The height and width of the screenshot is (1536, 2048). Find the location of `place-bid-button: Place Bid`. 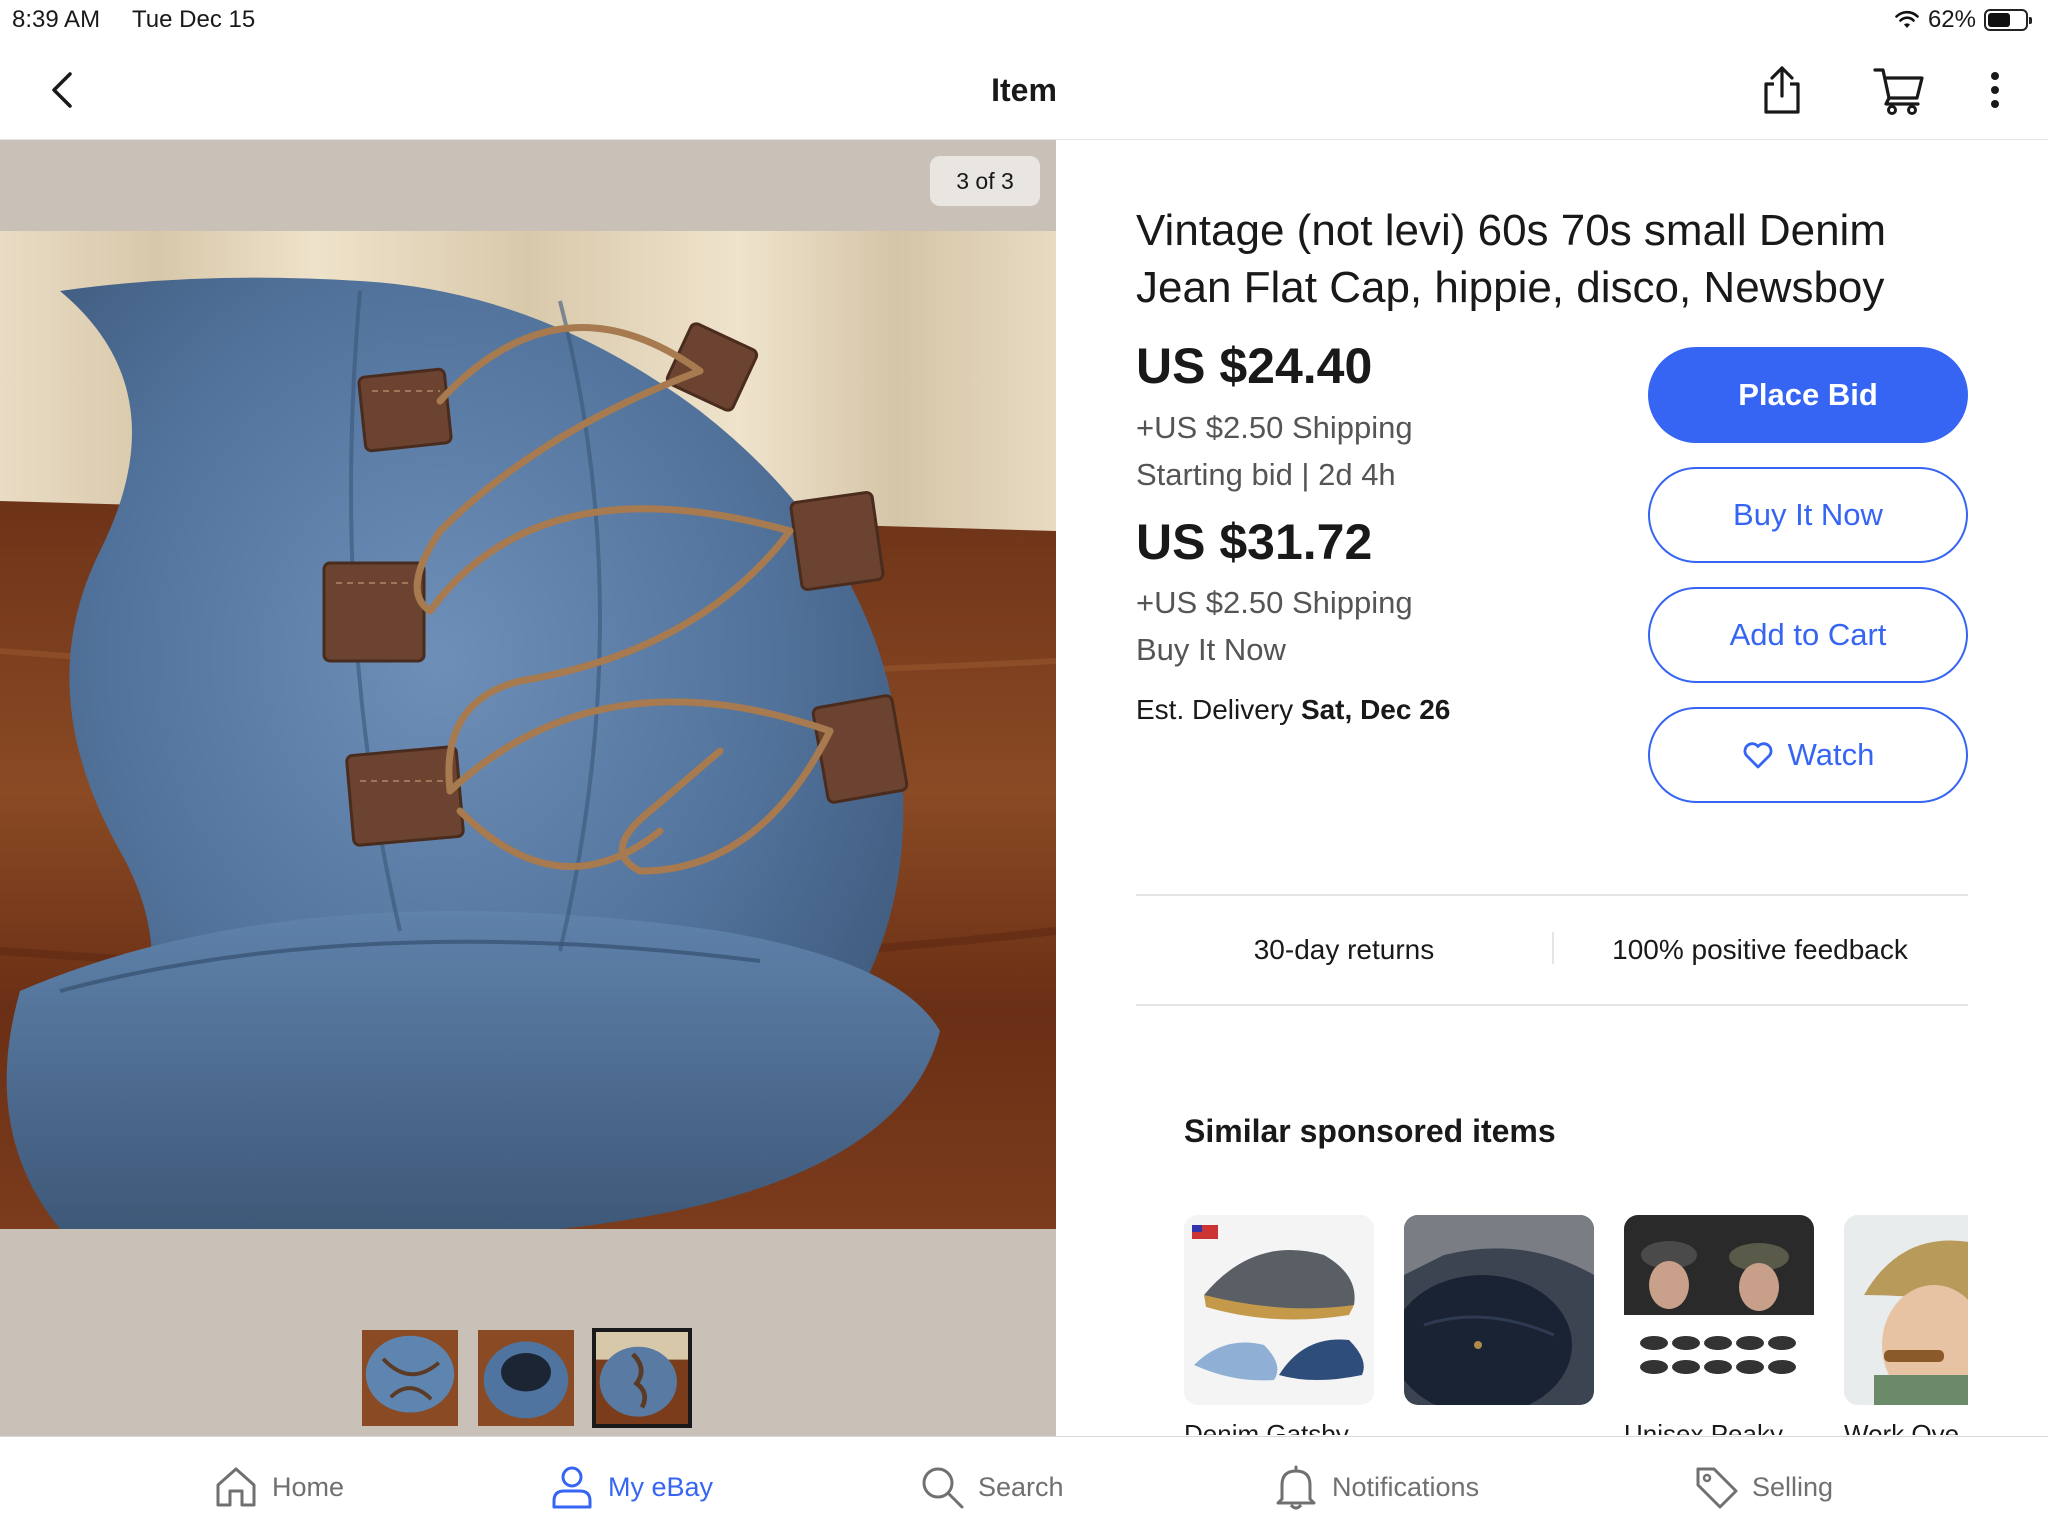

place-bid-button: Place Bid is located at coordinates (1808, 395).